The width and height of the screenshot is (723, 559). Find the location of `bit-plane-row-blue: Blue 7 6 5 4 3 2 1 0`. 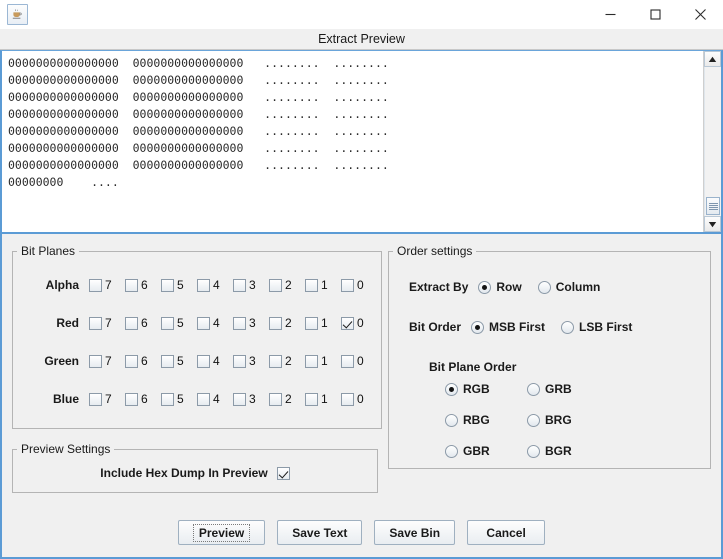

bit-plane-row-blue: Blue 7 6 5 4 3 2 1 0 is located at coordinates (197, 399).